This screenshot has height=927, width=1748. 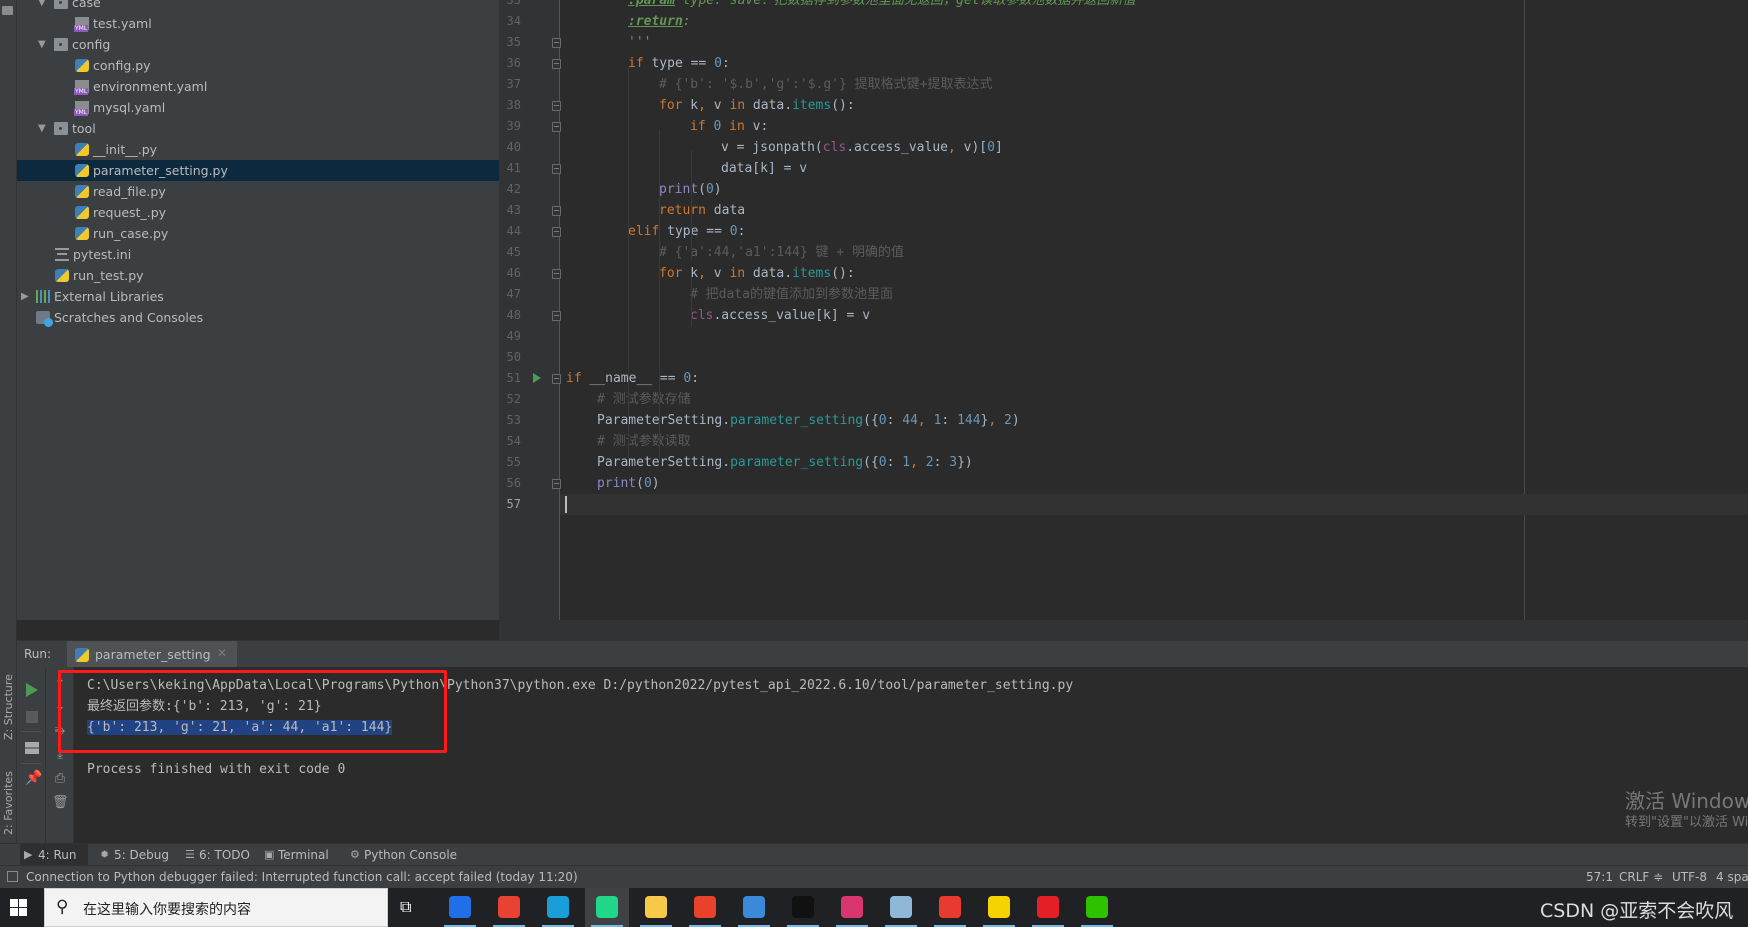 What do you see at coordinates (1123, 189) in the screenshot?
I see `code-line: 42 print(0)` at bounding box center [1123, 189].